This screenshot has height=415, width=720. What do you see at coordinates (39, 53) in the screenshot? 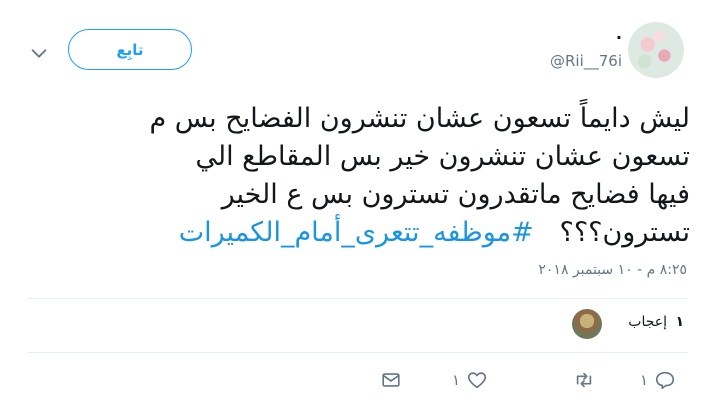
I see `chevron-down-icon` at bounding box center [39, 53].